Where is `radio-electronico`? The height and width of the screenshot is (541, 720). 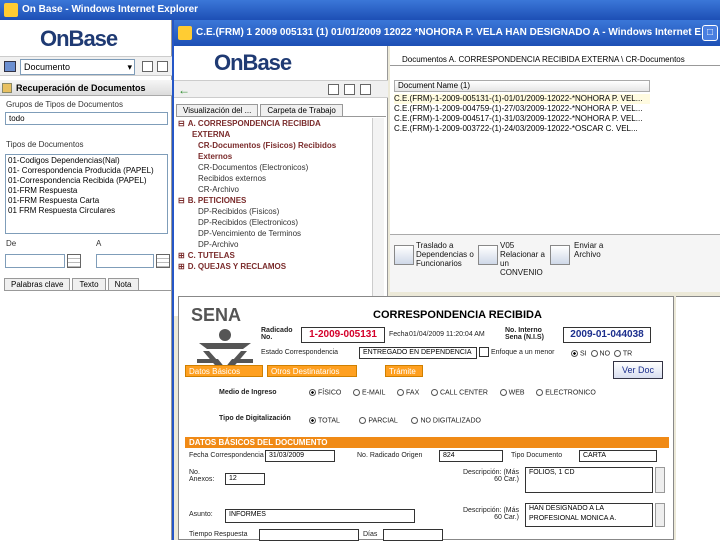 radio-electronico is located at coordinates (540, 392).